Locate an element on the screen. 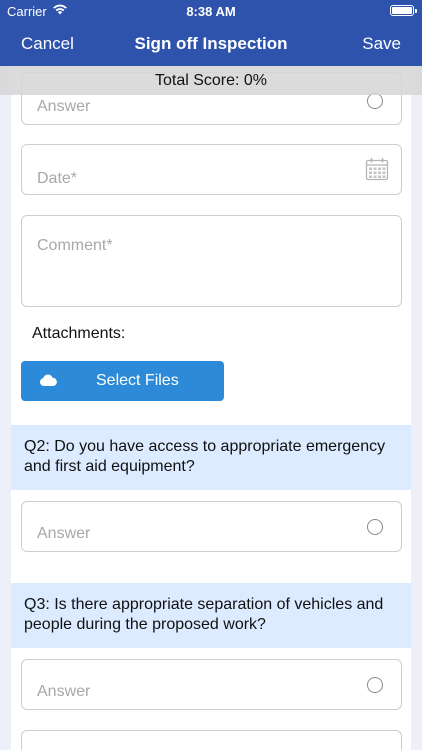  nav-bar: Cancel Sign off Inspection Save is located at coordinates (211, 44).